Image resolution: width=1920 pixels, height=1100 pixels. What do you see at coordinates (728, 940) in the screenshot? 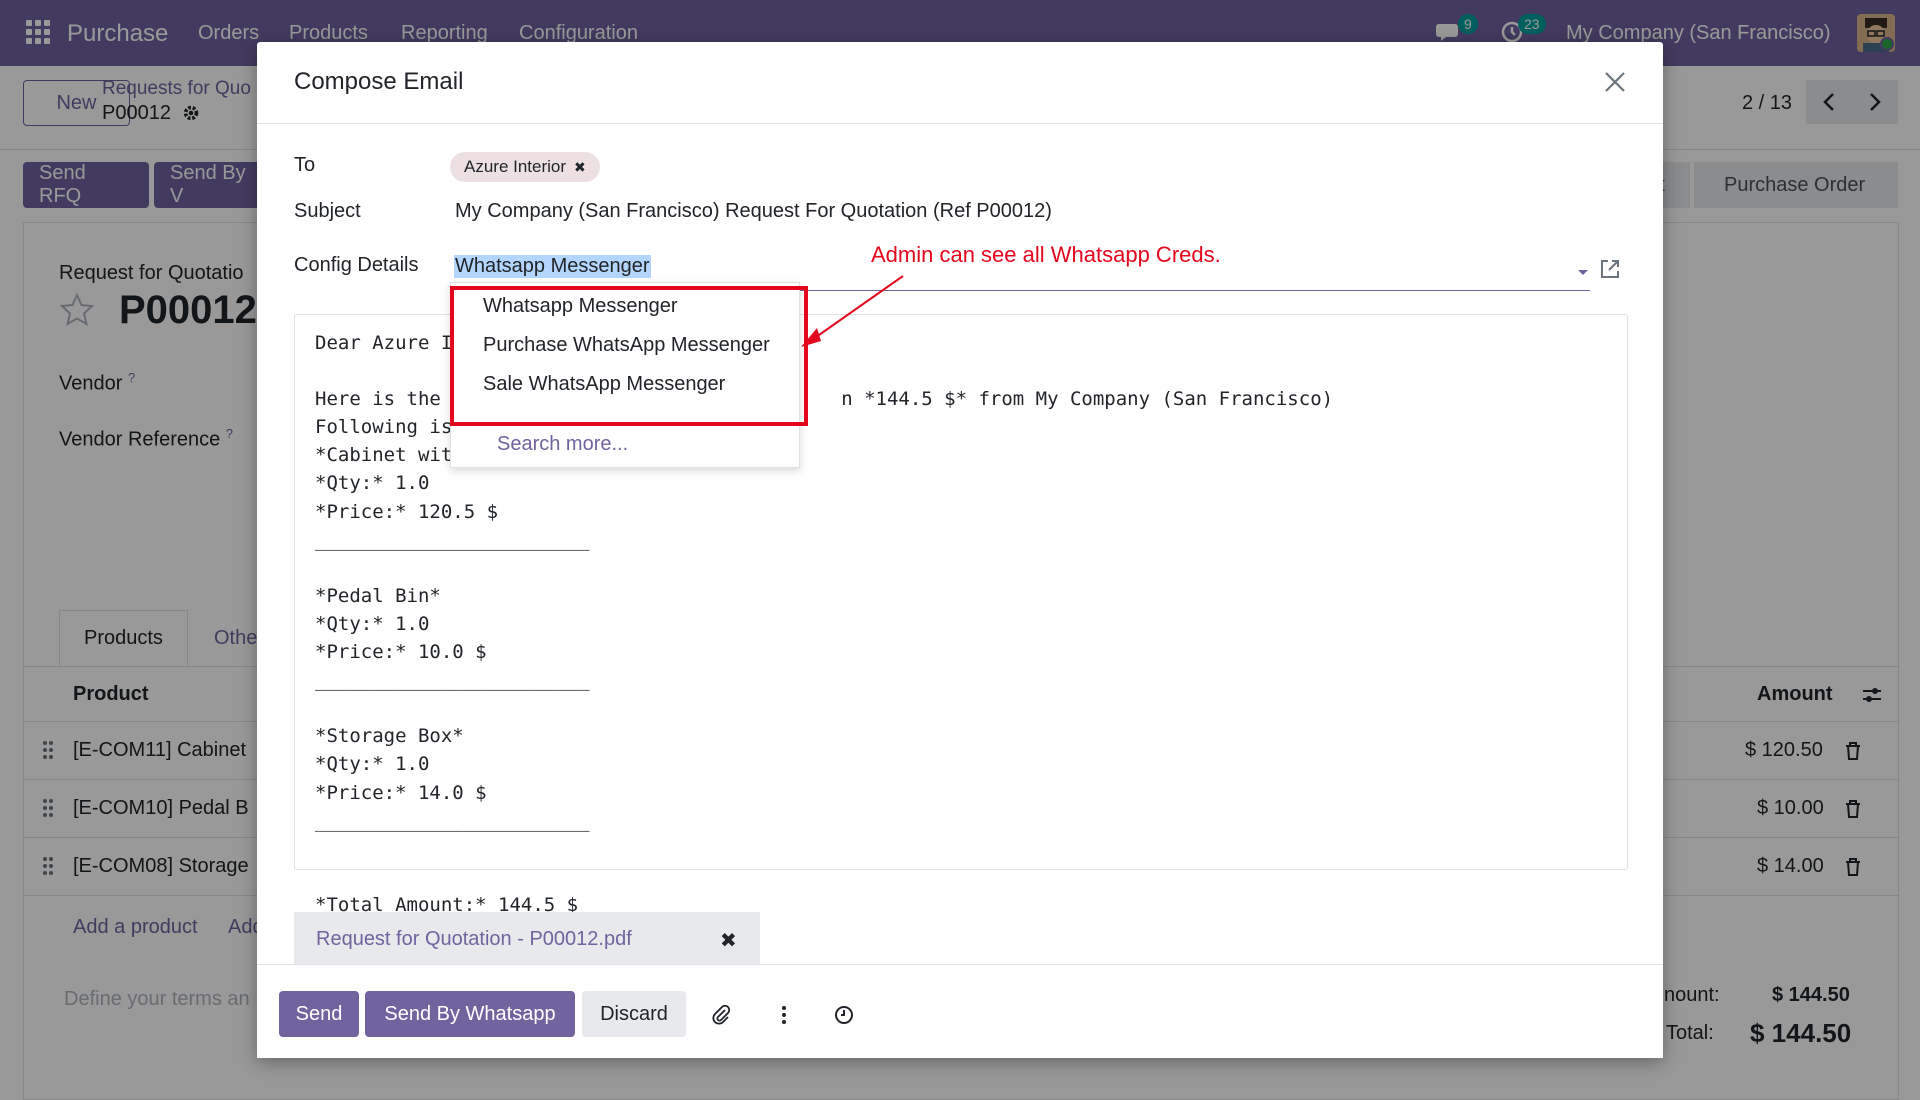
I see `remove-attachment-icon: ✖` at bounding box center [728, 940].